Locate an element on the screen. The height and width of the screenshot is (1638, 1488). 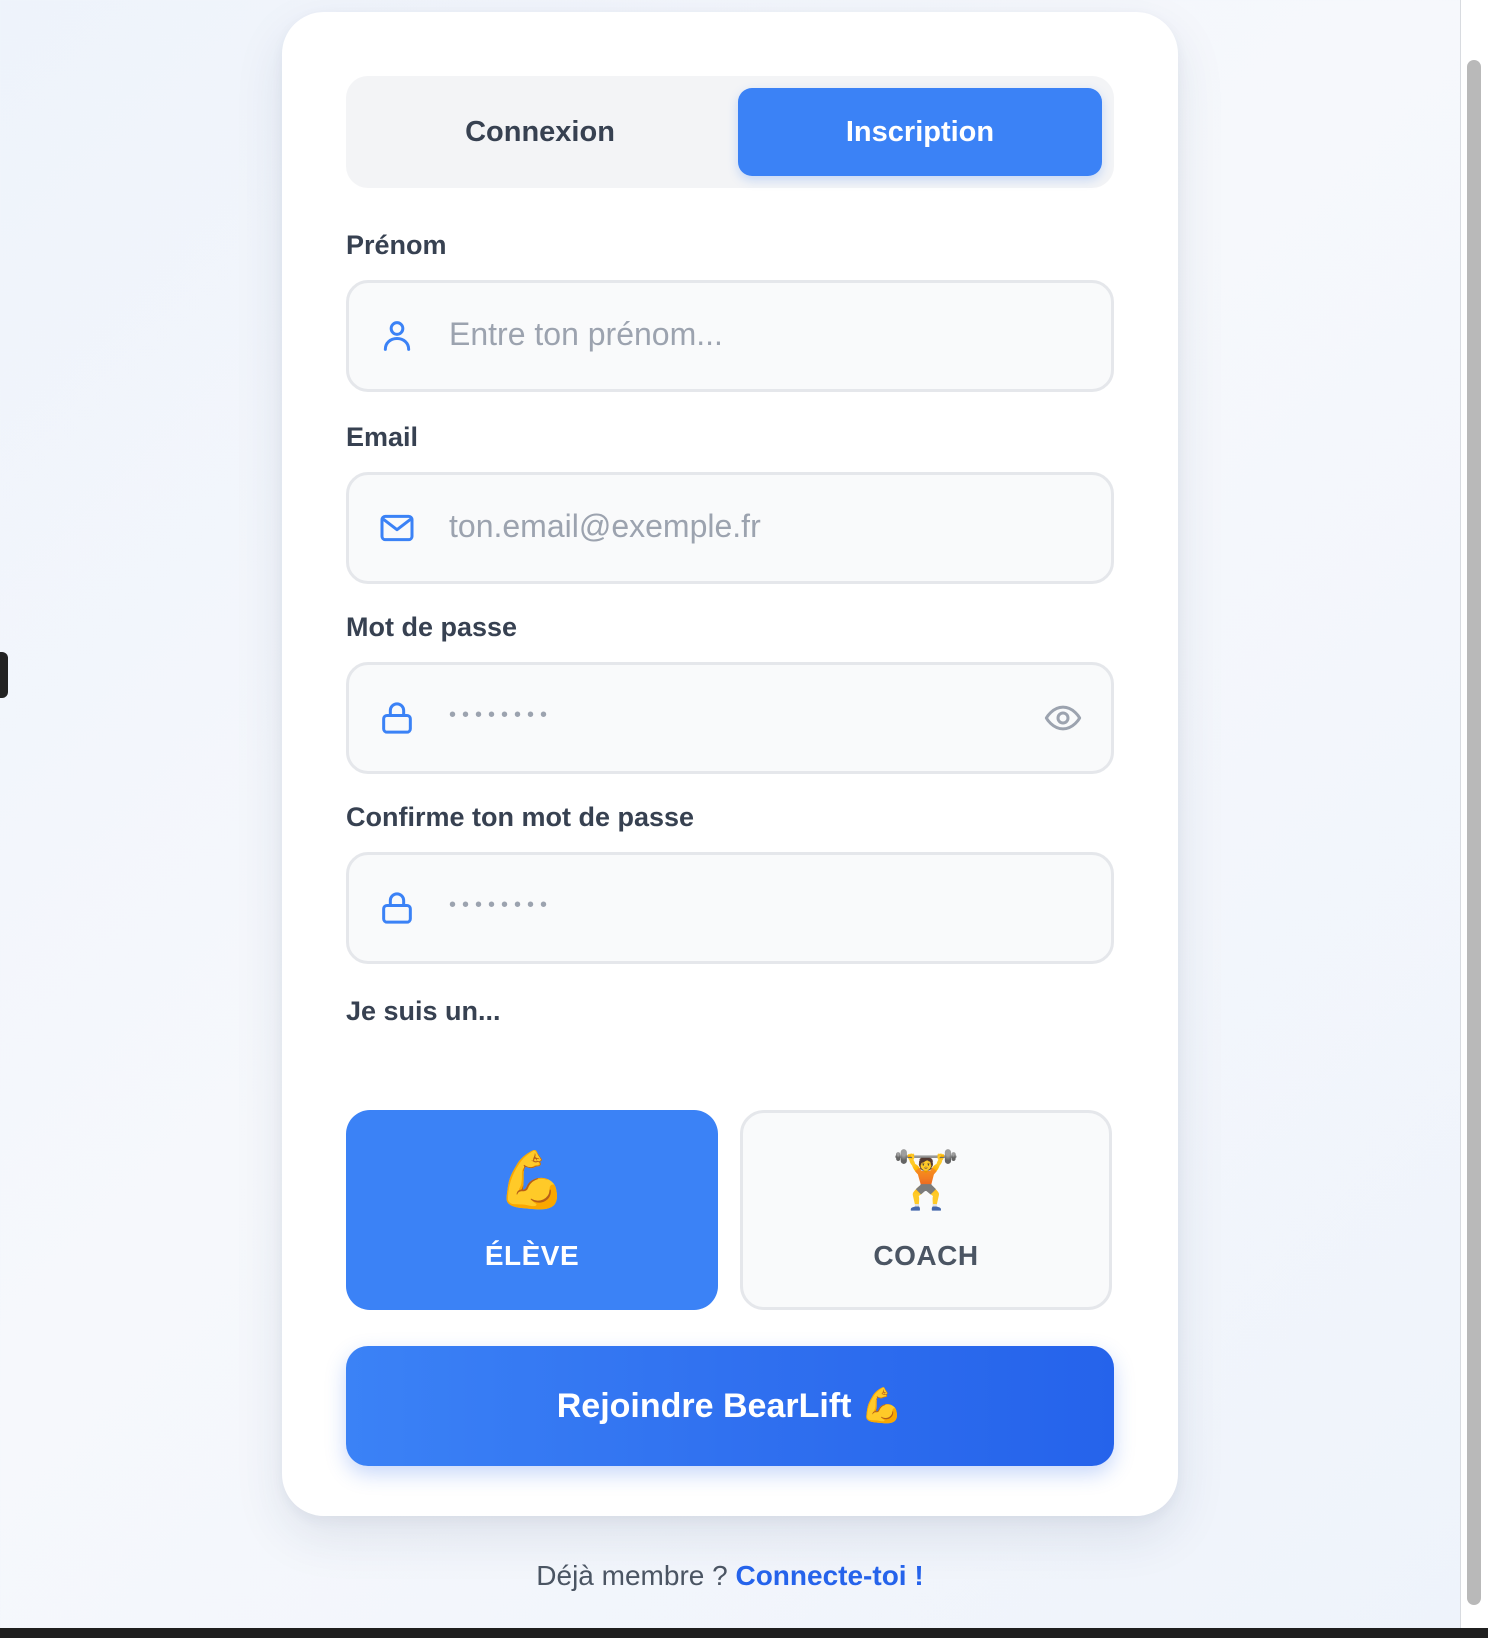
role-option-label: COACH is located at coordinates (926, 1255).